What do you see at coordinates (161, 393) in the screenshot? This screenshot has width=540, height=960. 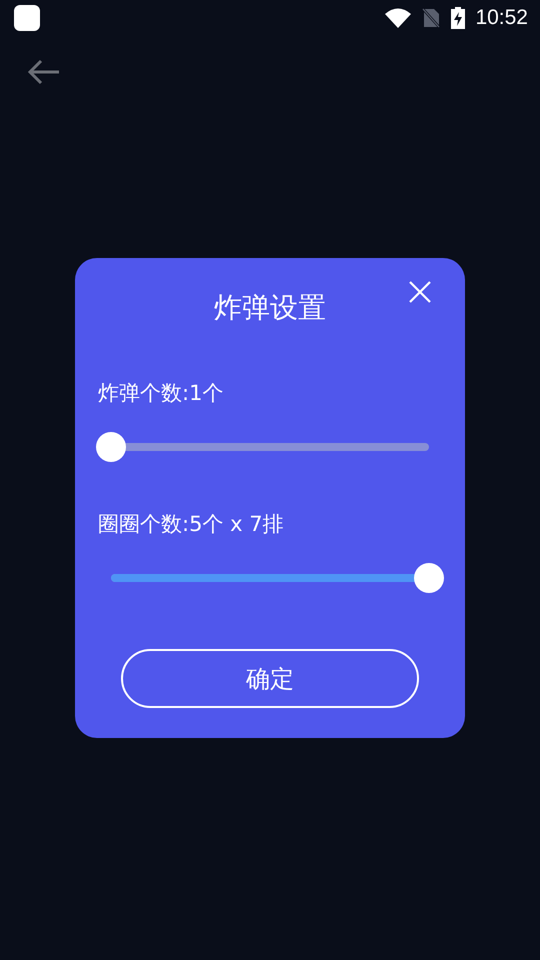 I see `slider-label: 炸弹个数:1个` at bounding box center [161, 393].